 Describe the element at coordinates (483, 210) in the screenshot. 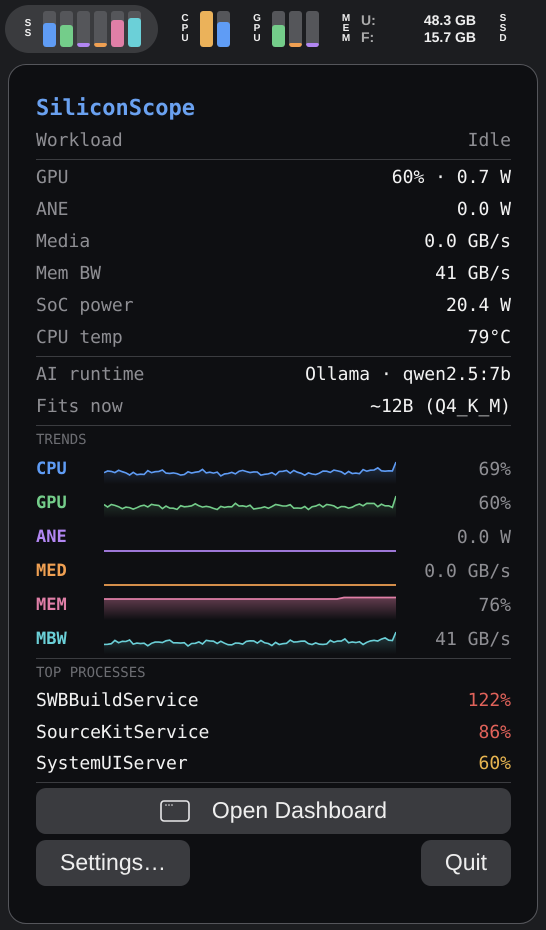

I see `row-value: 0.0 W` at that location.